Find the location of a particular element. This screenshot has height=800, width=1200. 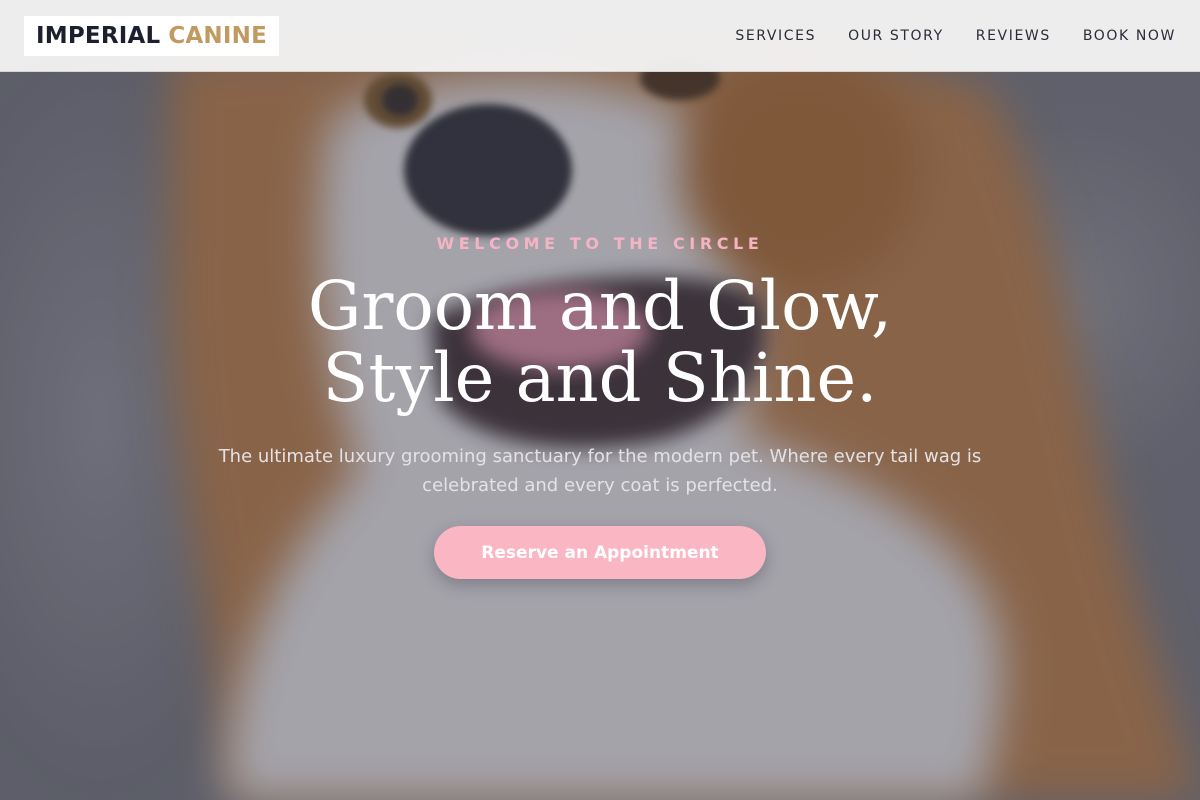

hero-eyebrow: WELCOME TO THE CIRCLE is located at coordinates (600, 243).